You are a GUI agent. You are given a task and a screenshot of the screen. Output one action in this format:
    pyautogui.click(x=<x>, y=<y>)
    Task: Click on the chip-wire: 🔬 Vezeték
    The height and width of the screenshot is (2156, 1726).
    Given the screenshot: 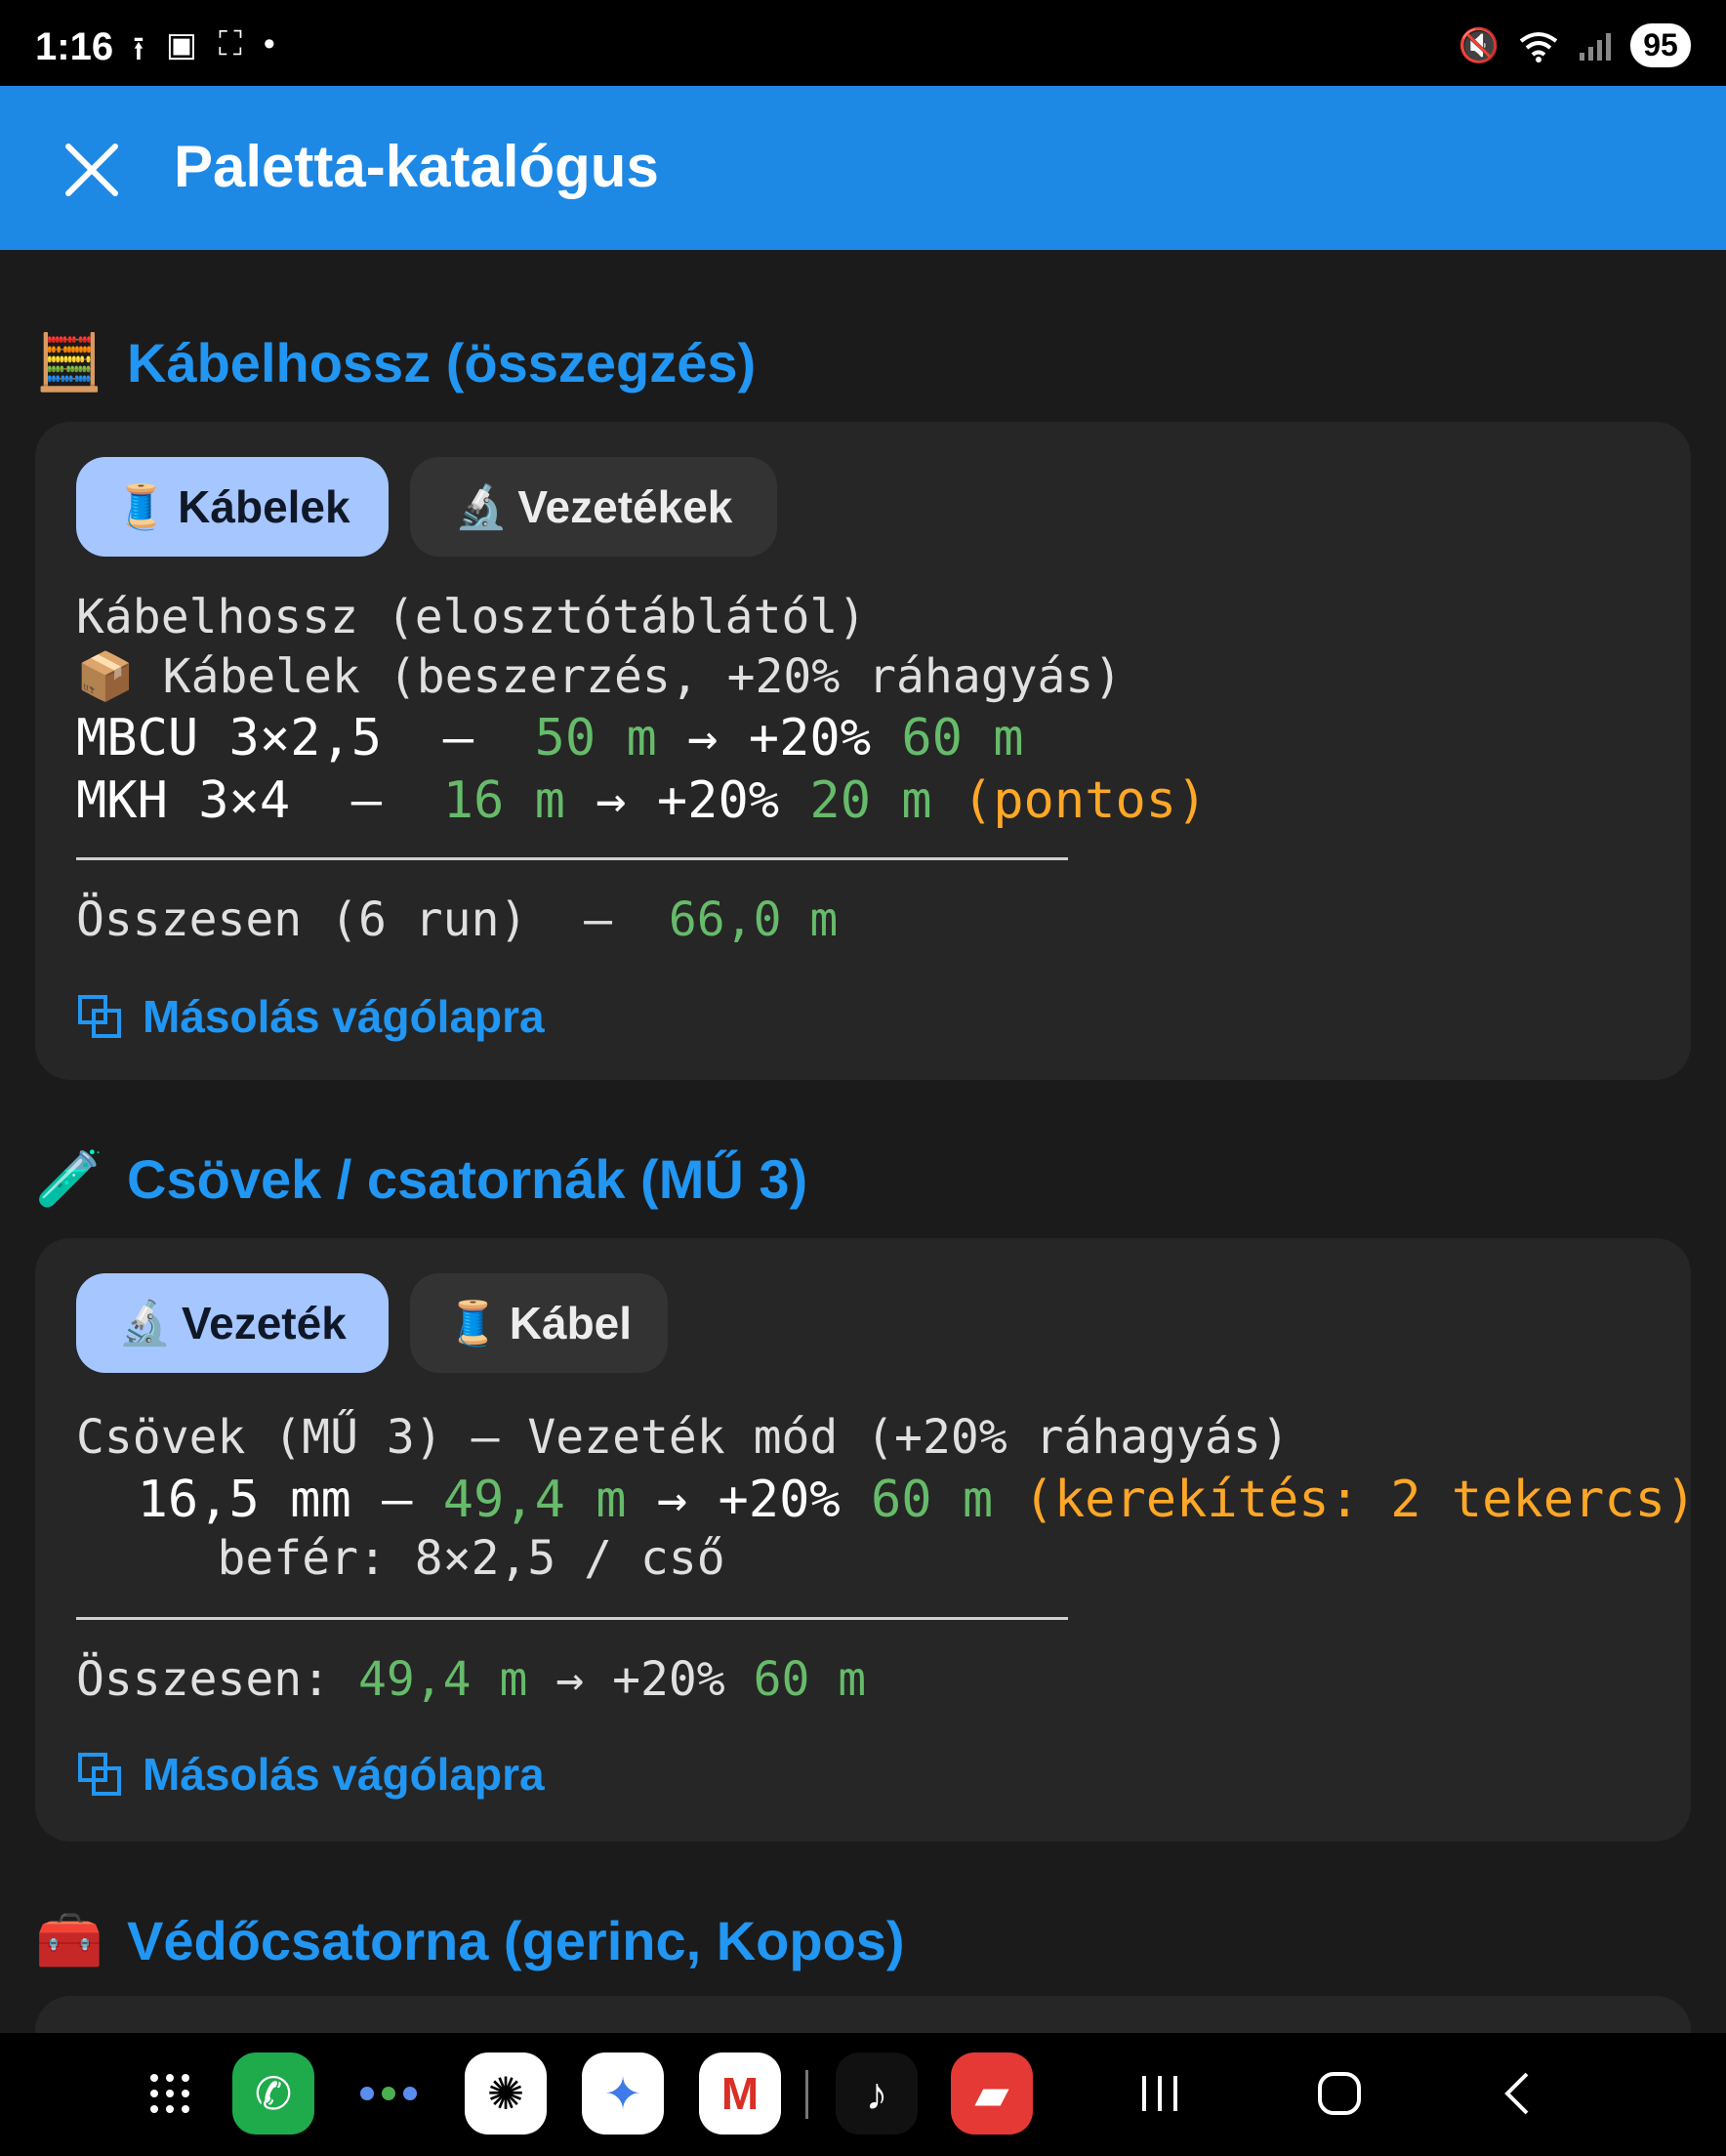 What is the action you would take?
    pyautogui.click(x=233, y=1323)
    